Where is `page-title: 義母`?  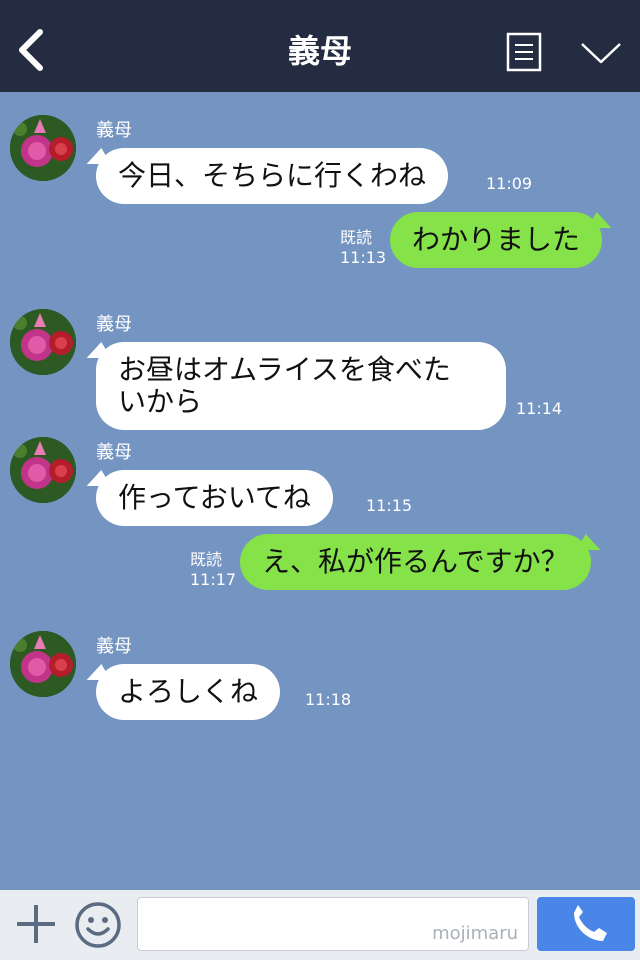
page-title: 義母 is located at coordinates (319, 51).